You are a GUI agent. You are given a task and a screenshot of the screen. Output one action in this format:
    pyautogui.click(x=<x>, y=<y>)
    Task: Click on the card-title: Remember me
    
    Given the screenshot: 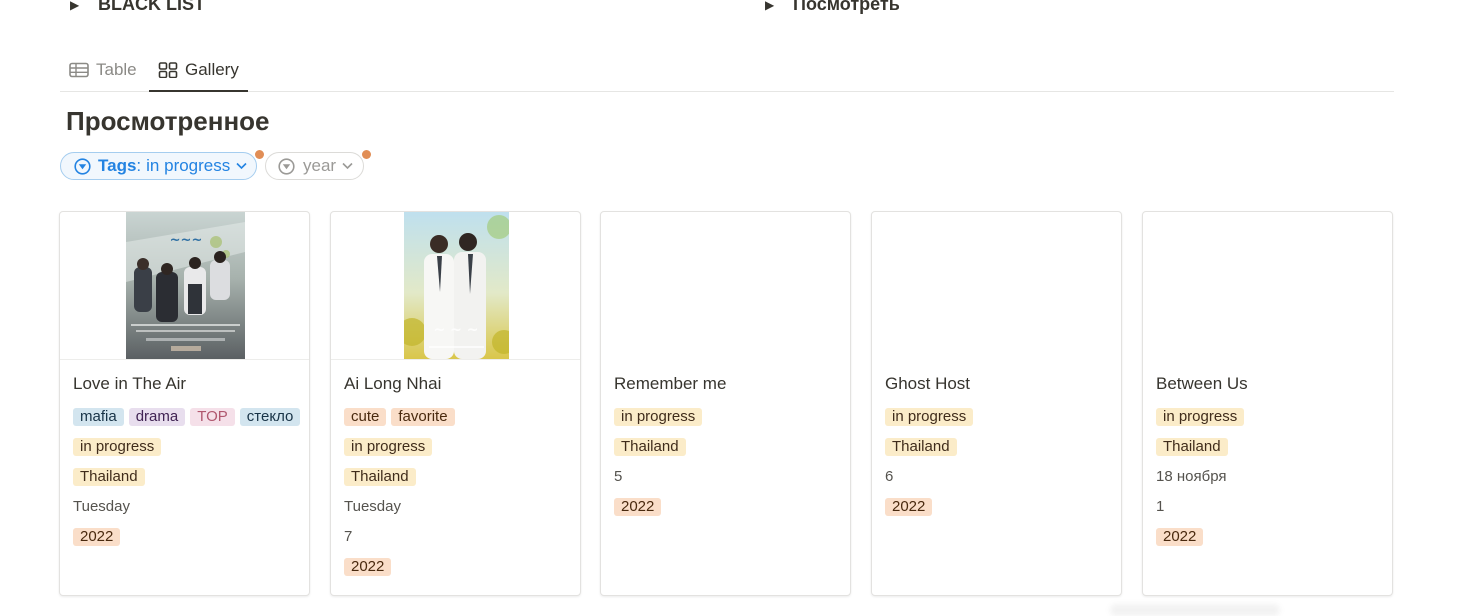 What is the action you would take?
    pyautogui.click(x=670, y=383)
    